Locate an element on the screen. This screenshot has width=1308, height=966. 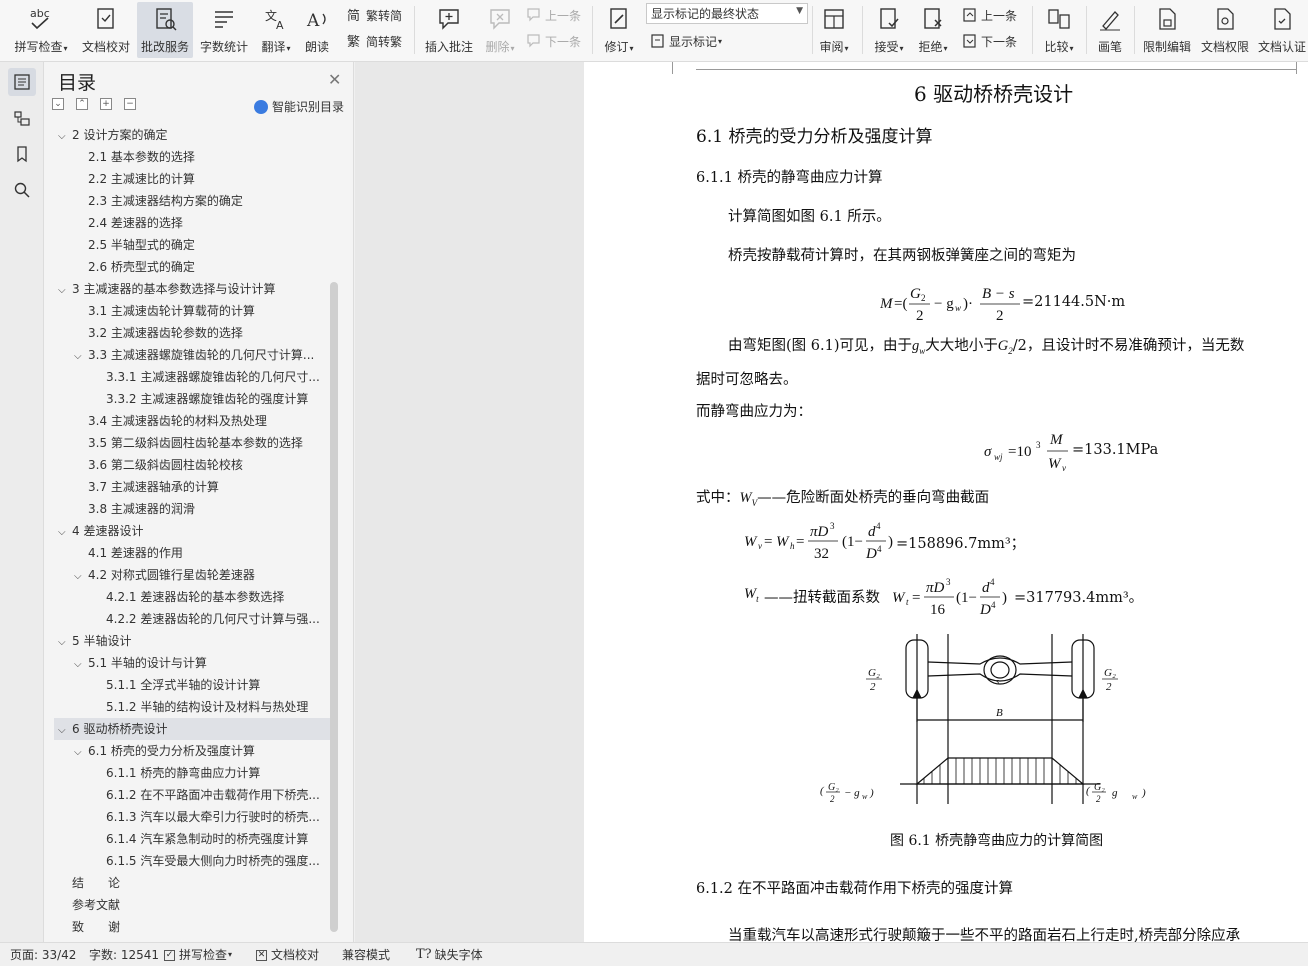
spell-check-button: abc 拼写检查▾ is located at coordinates (41, 30).